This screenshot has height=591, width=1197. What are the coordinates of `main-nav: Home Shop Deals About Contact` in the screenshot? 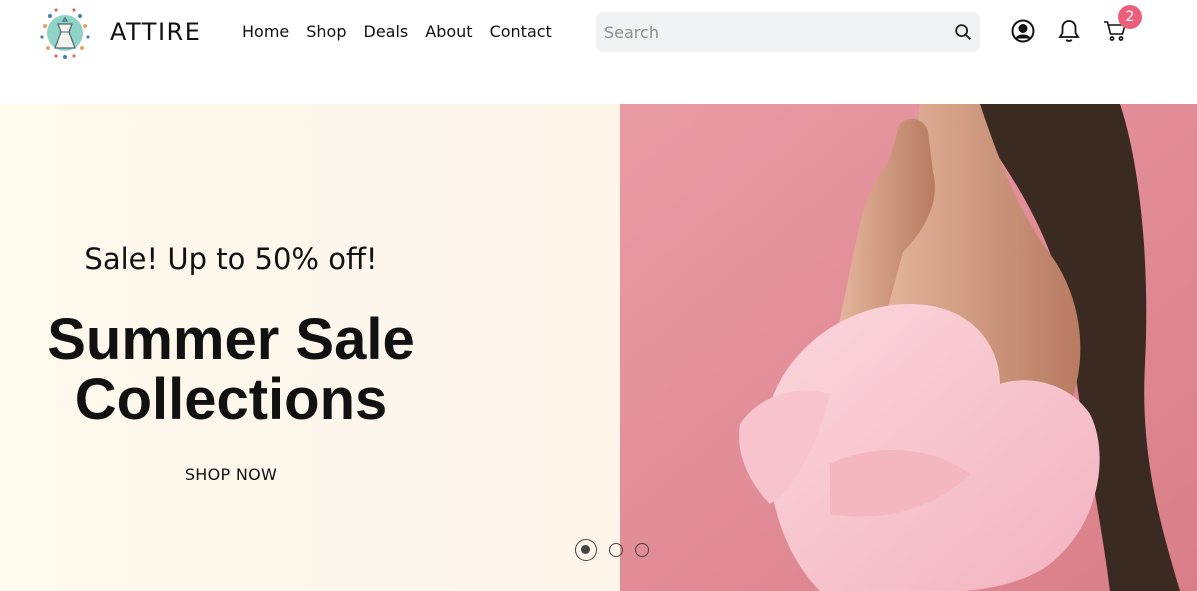 It's located at (405, 32).